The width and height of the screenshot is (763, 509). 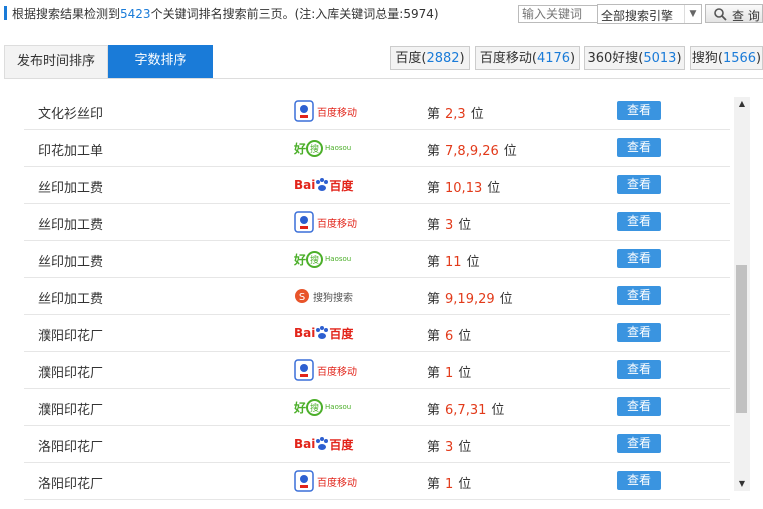 What do you see at coordinates (465, 408) in the screenshot?
I see `rank-text: 第 6,7,31 位` at bounding box center [465, 408].